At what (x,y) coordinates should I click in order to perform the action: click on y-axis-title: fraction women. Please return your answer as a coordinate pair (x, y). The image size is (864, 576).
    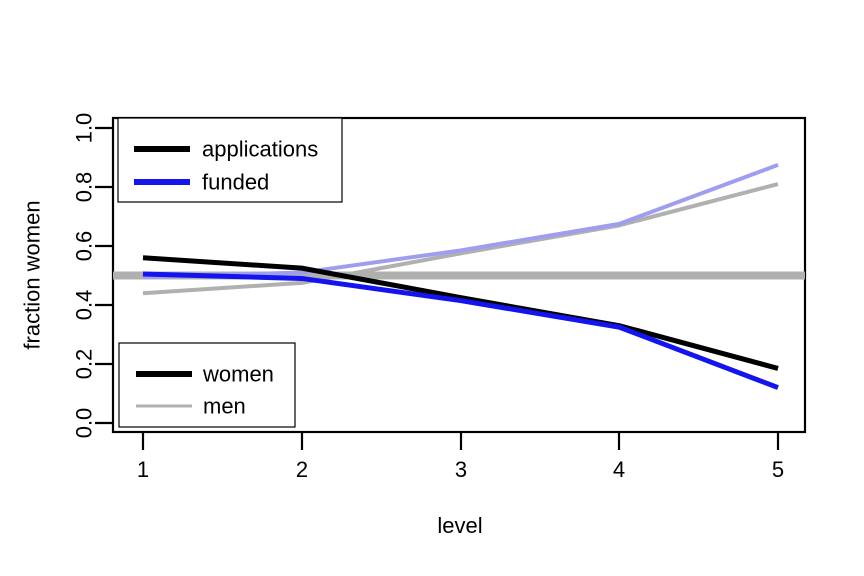
    Looking at the image, I should click on (32, 274).